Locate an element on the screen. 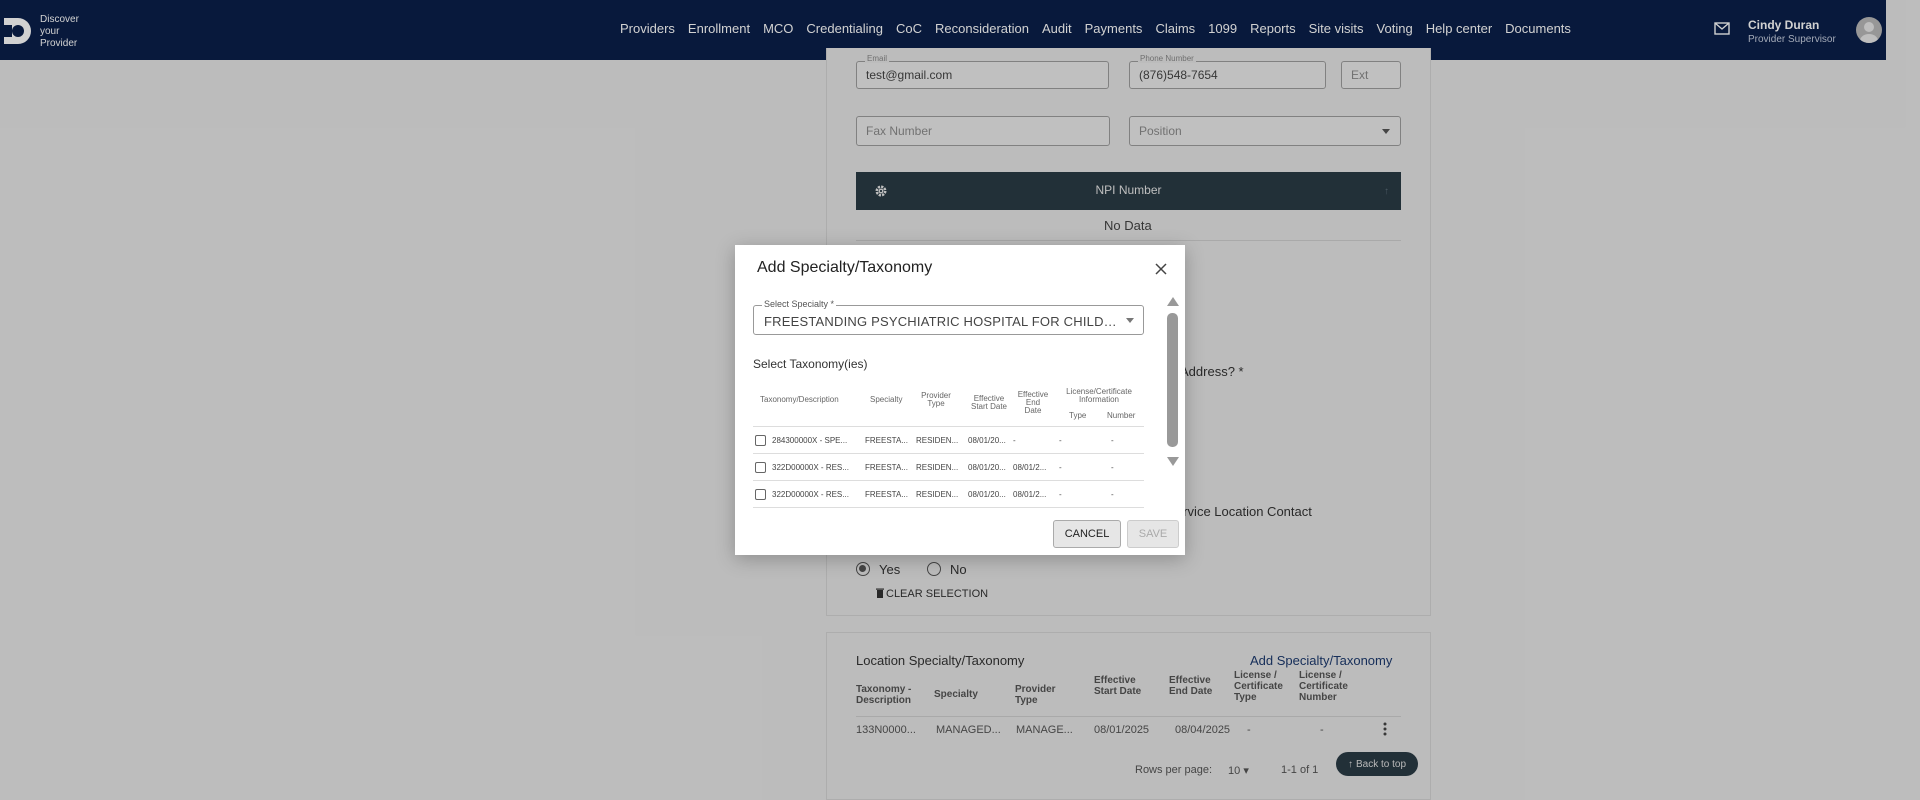 Image resolution: width=1920 pixels, height=800 pixels. th-specialty: Specialty is located at coordinates (886, 399).